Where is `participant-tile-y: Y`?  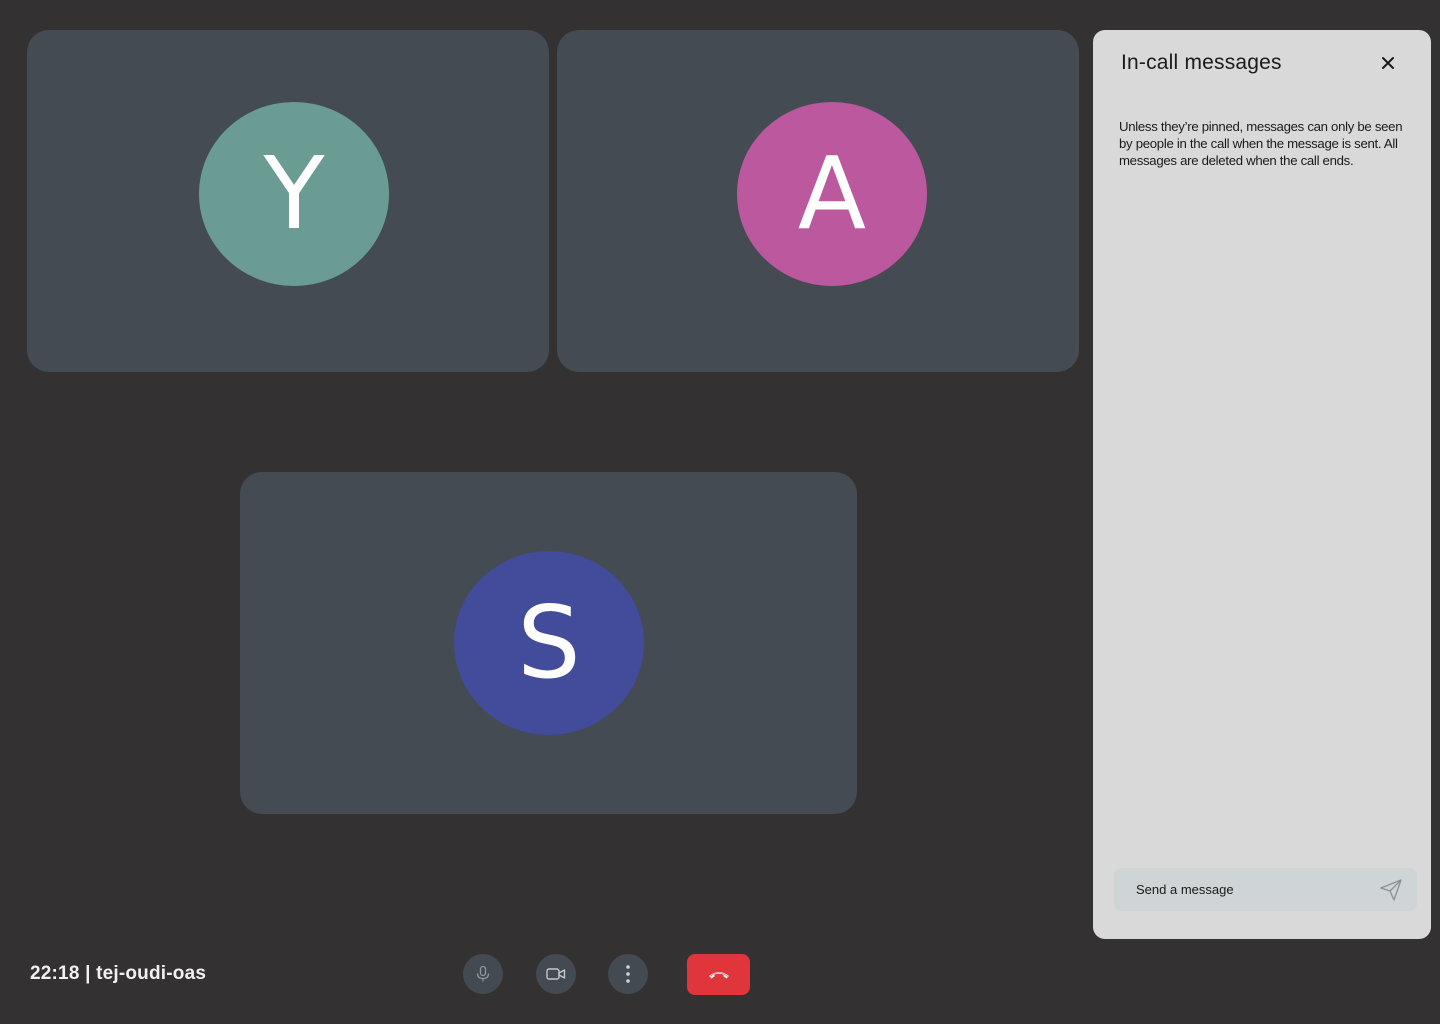
participant-tile-y: Y is located at coordinates (288, 201).